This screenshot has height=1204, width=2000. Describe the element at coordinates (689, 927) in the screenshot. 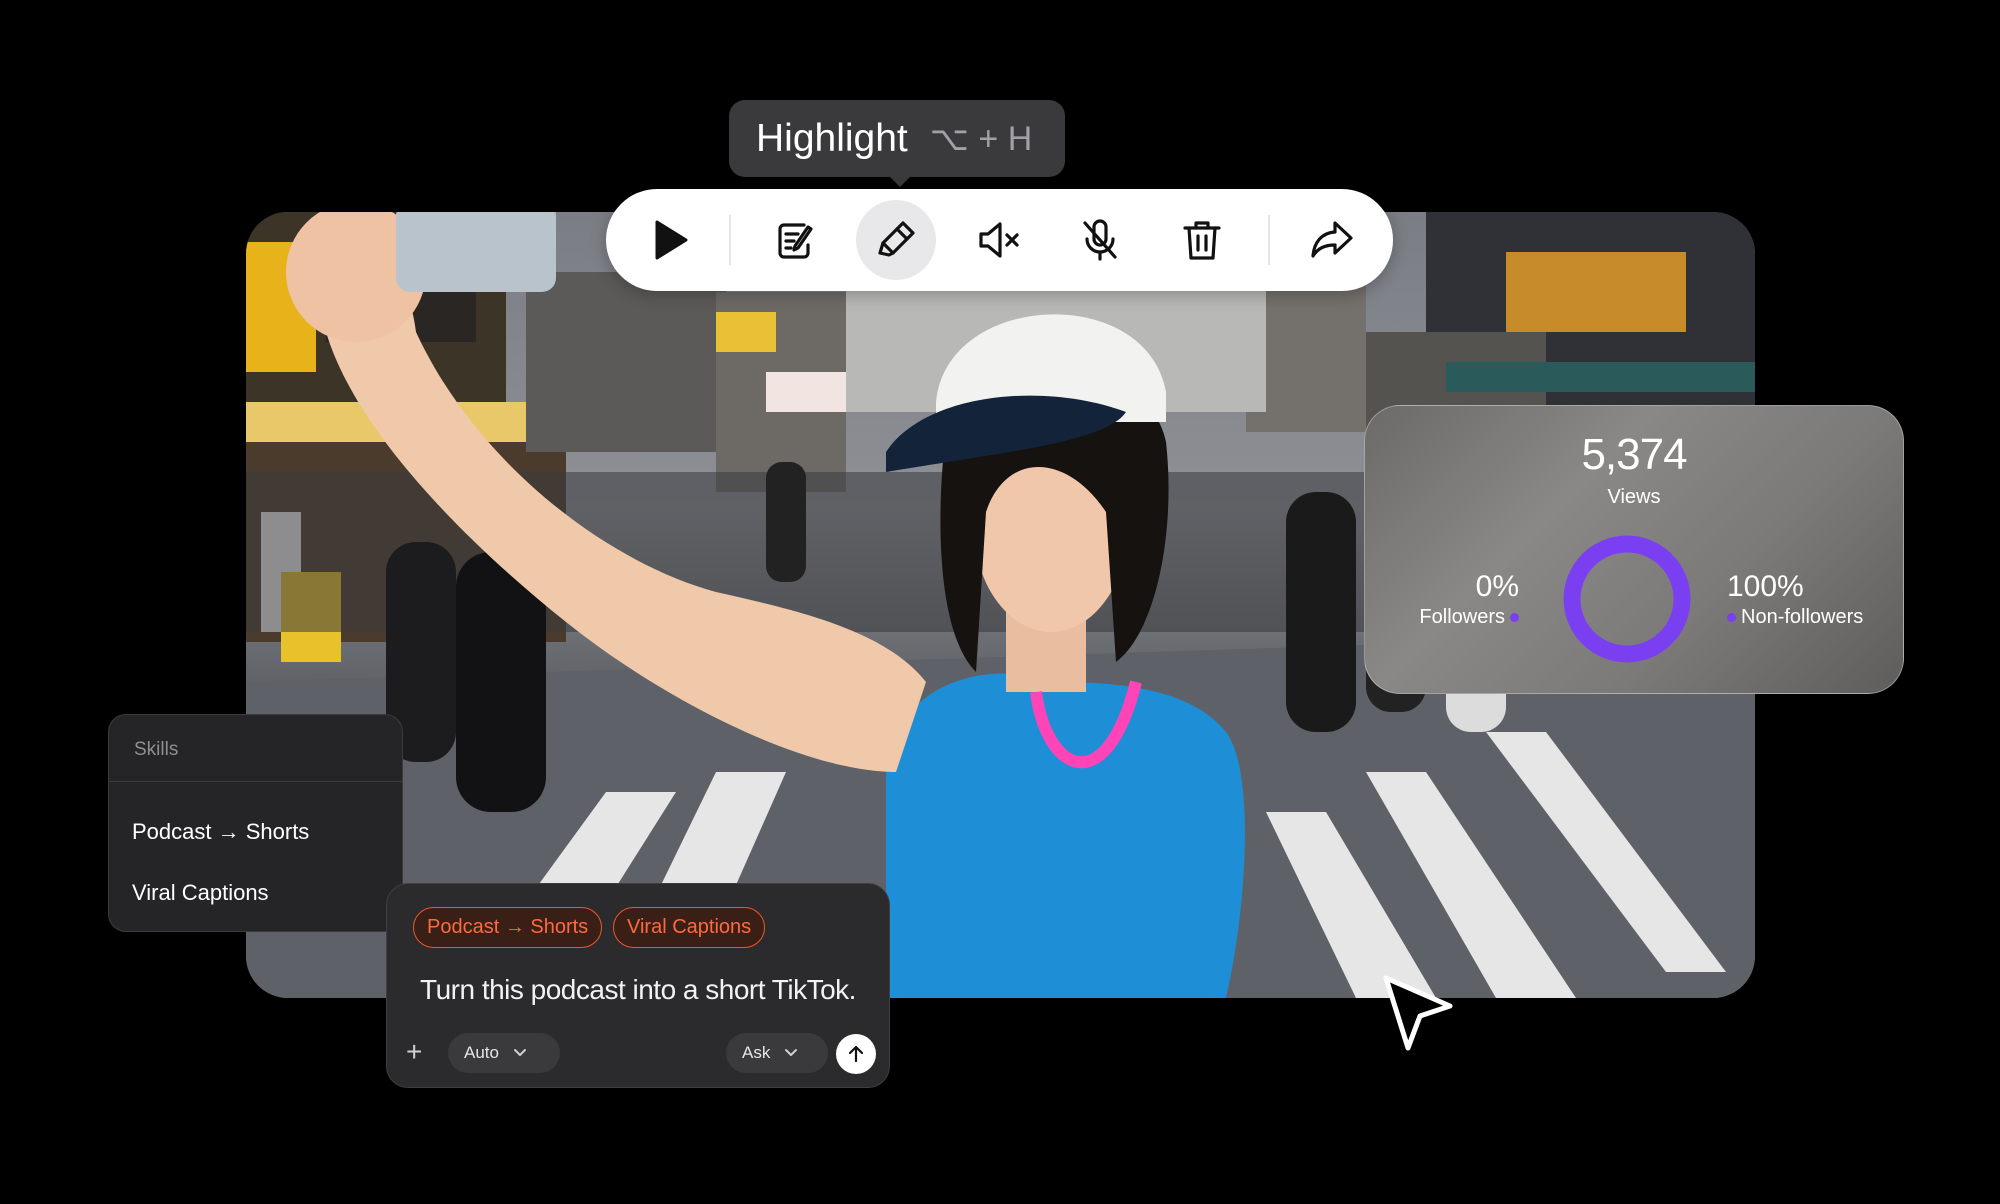

I see `skill-chip-viral-captions: Viral Captions` at that location.